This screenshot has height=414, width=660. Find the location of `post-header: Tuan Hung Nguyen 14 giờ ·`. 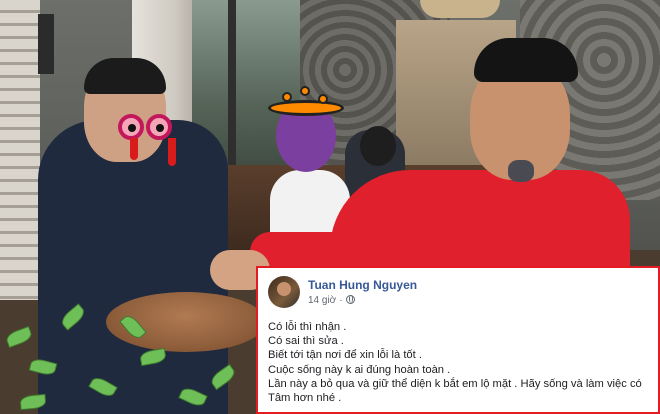

post-header: Tuan Hung Nguyen 14 giờ · is located at coordinates (458, 293).